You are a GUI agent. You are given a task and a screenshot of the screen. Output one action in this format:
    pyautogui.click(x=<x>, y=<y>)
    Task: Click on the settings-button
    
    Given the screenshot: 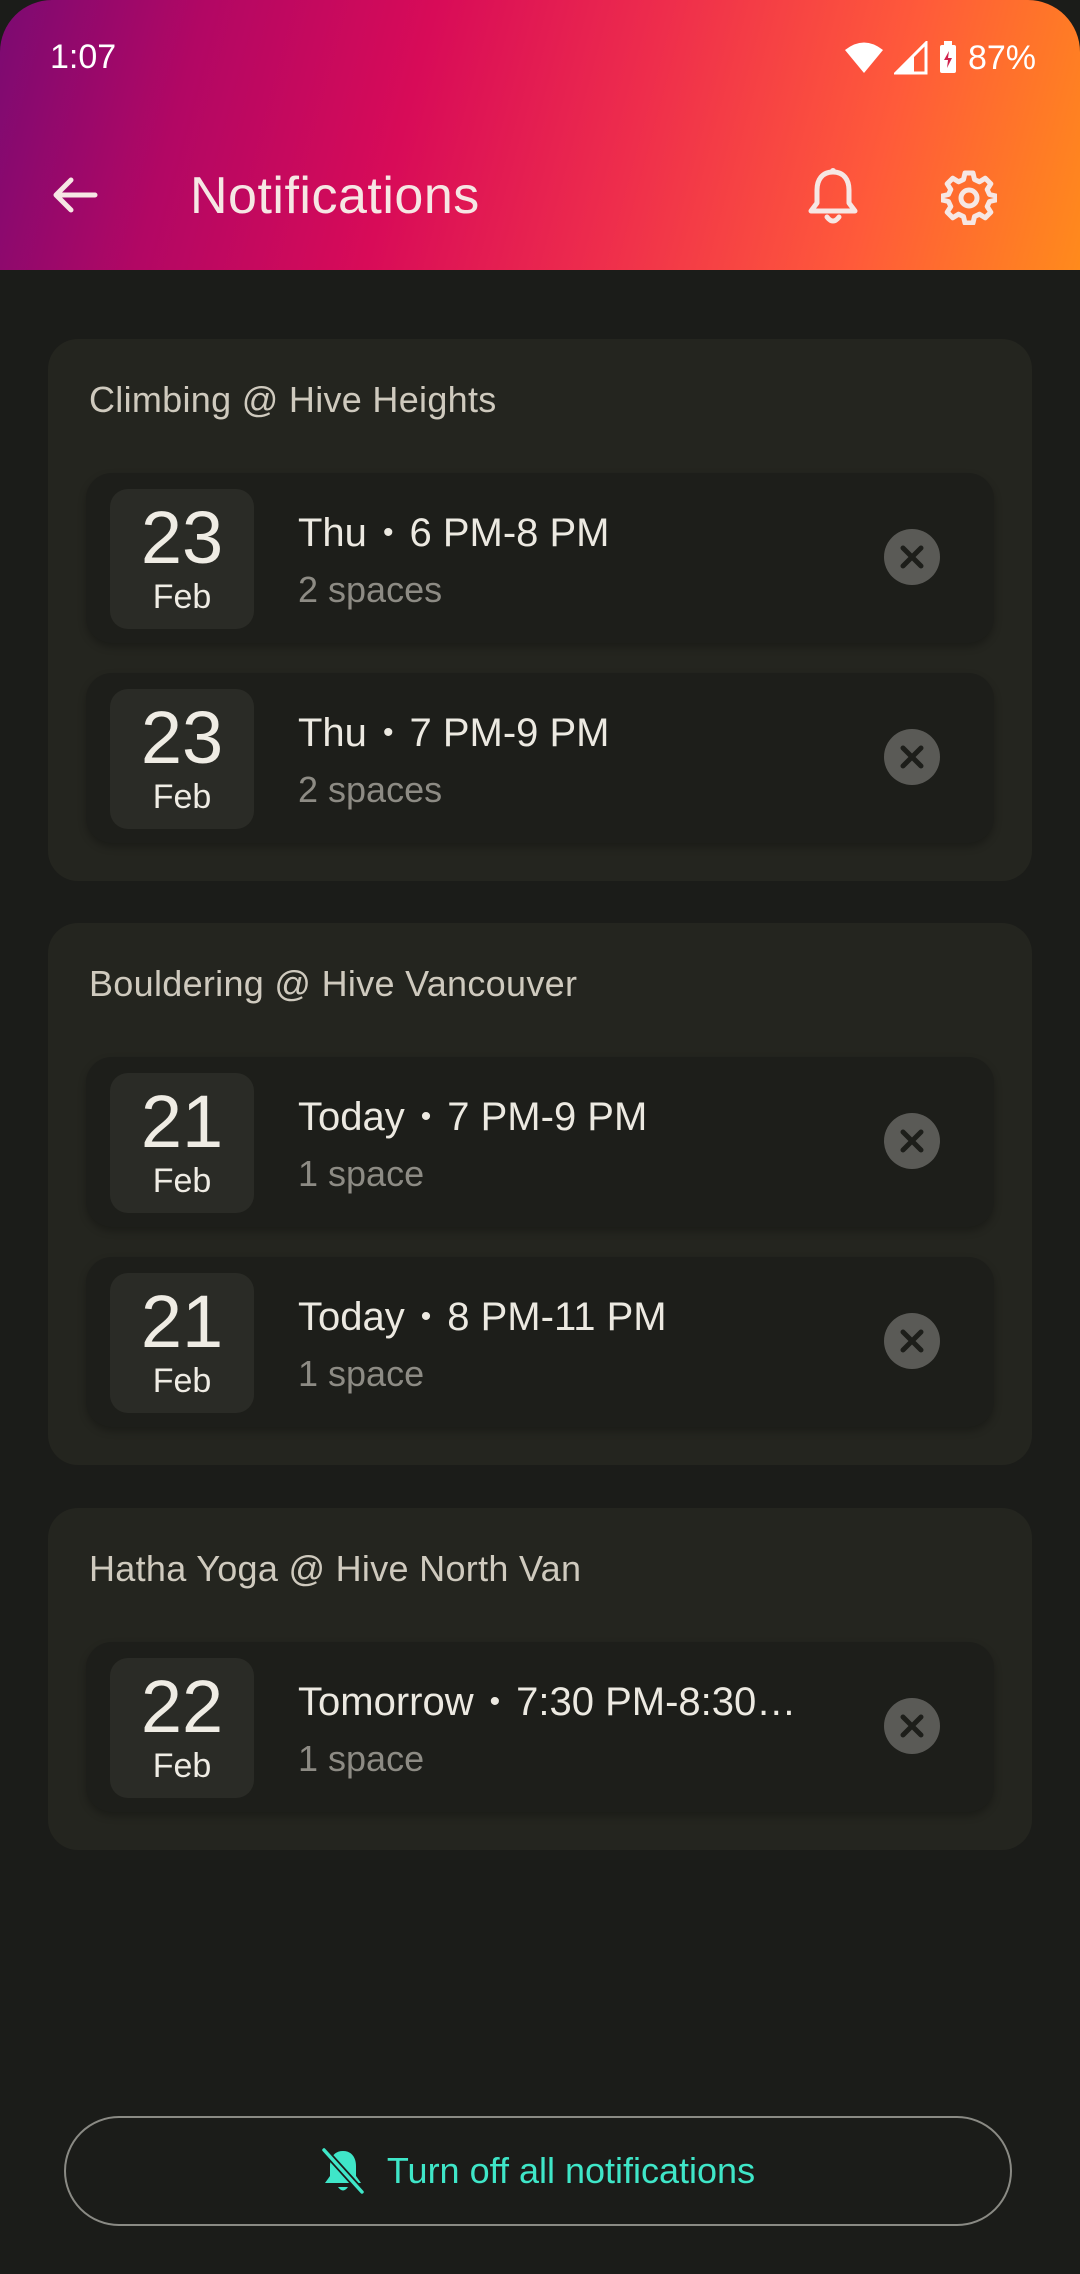 What is the action you would take?
    pyautogui.click(x=969, y=197)
    